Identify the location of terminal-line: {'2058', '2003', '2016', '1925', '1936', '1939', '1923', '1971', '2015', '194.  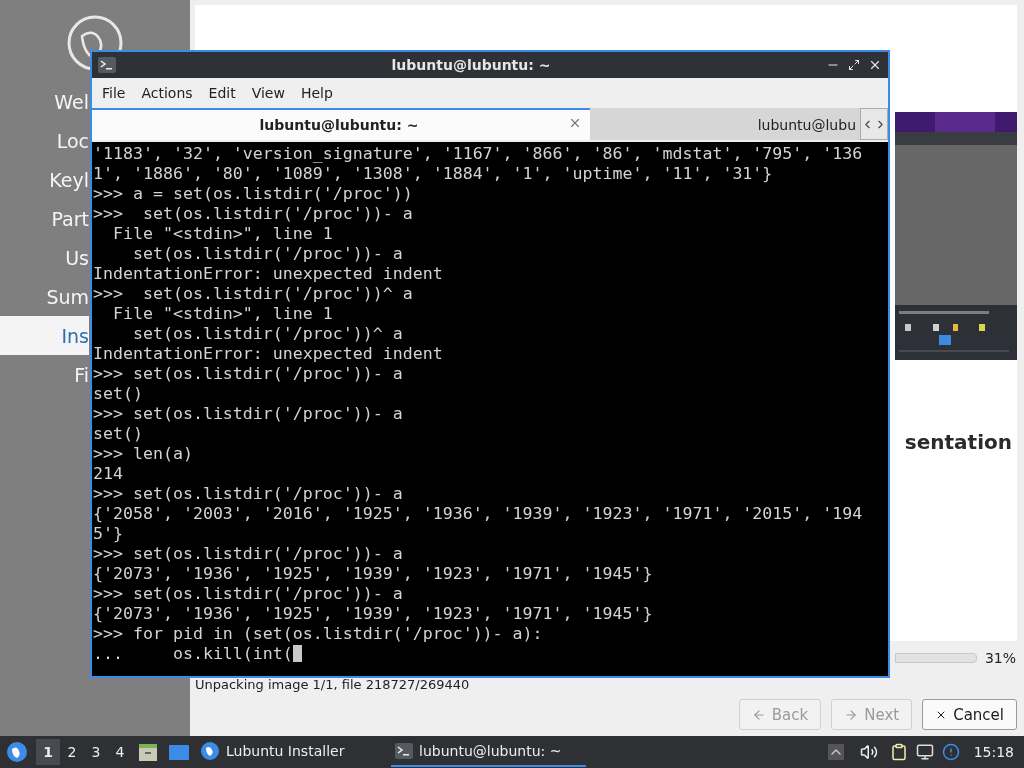
(478, 514).